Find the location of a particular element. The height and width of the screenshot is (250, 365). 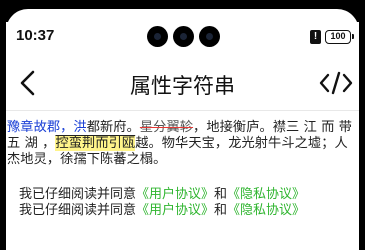

code-icon is located at coordinates (336, 83).